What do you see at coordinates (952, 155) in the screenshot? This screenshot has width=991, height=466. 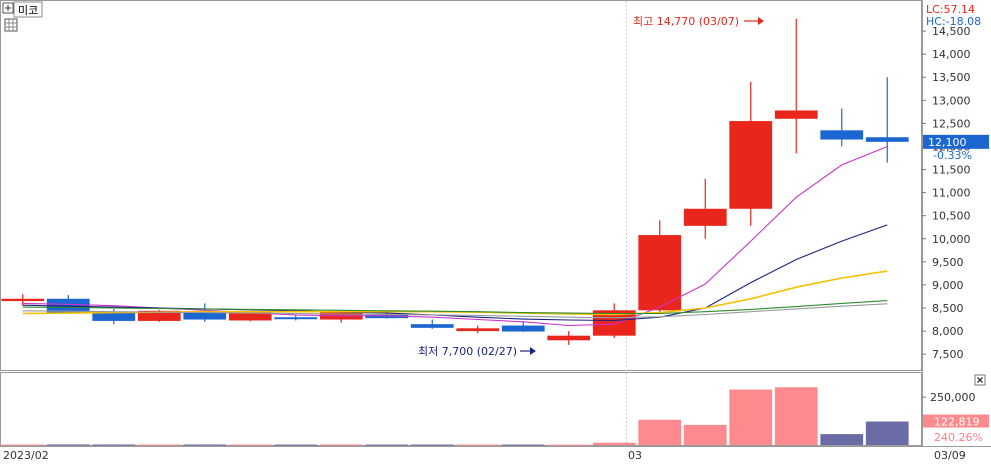 I see `price-change-value: -0.33%` at bounding box center [952, 155].